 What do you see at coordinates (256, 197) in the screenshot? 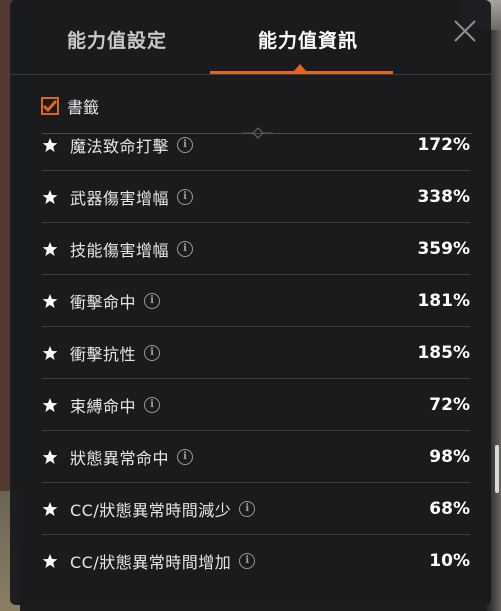
I see `stat-row: 武器傷害增幅 i 338%` at bounding box center [256, 197].